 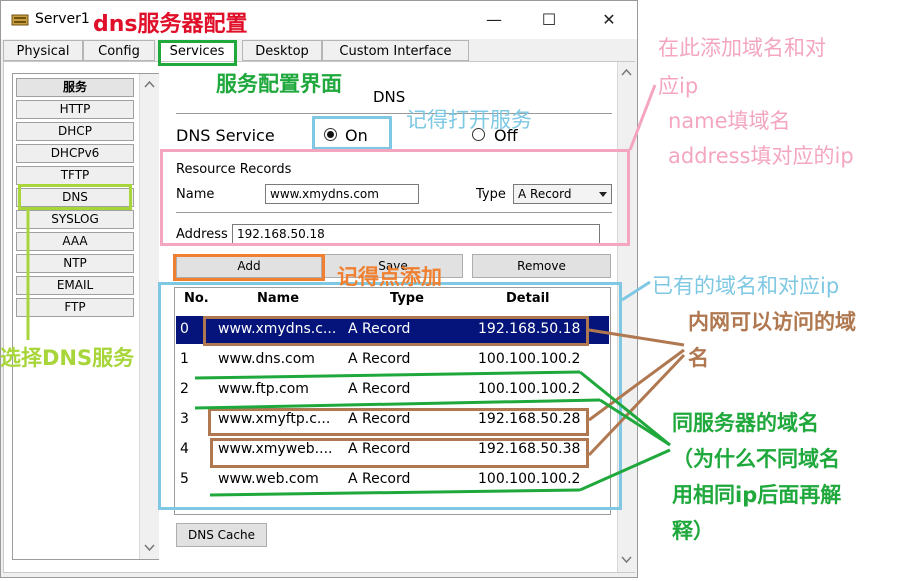 I want to click on annotation-same-server-4: 释）, so click(x=693, y=531).